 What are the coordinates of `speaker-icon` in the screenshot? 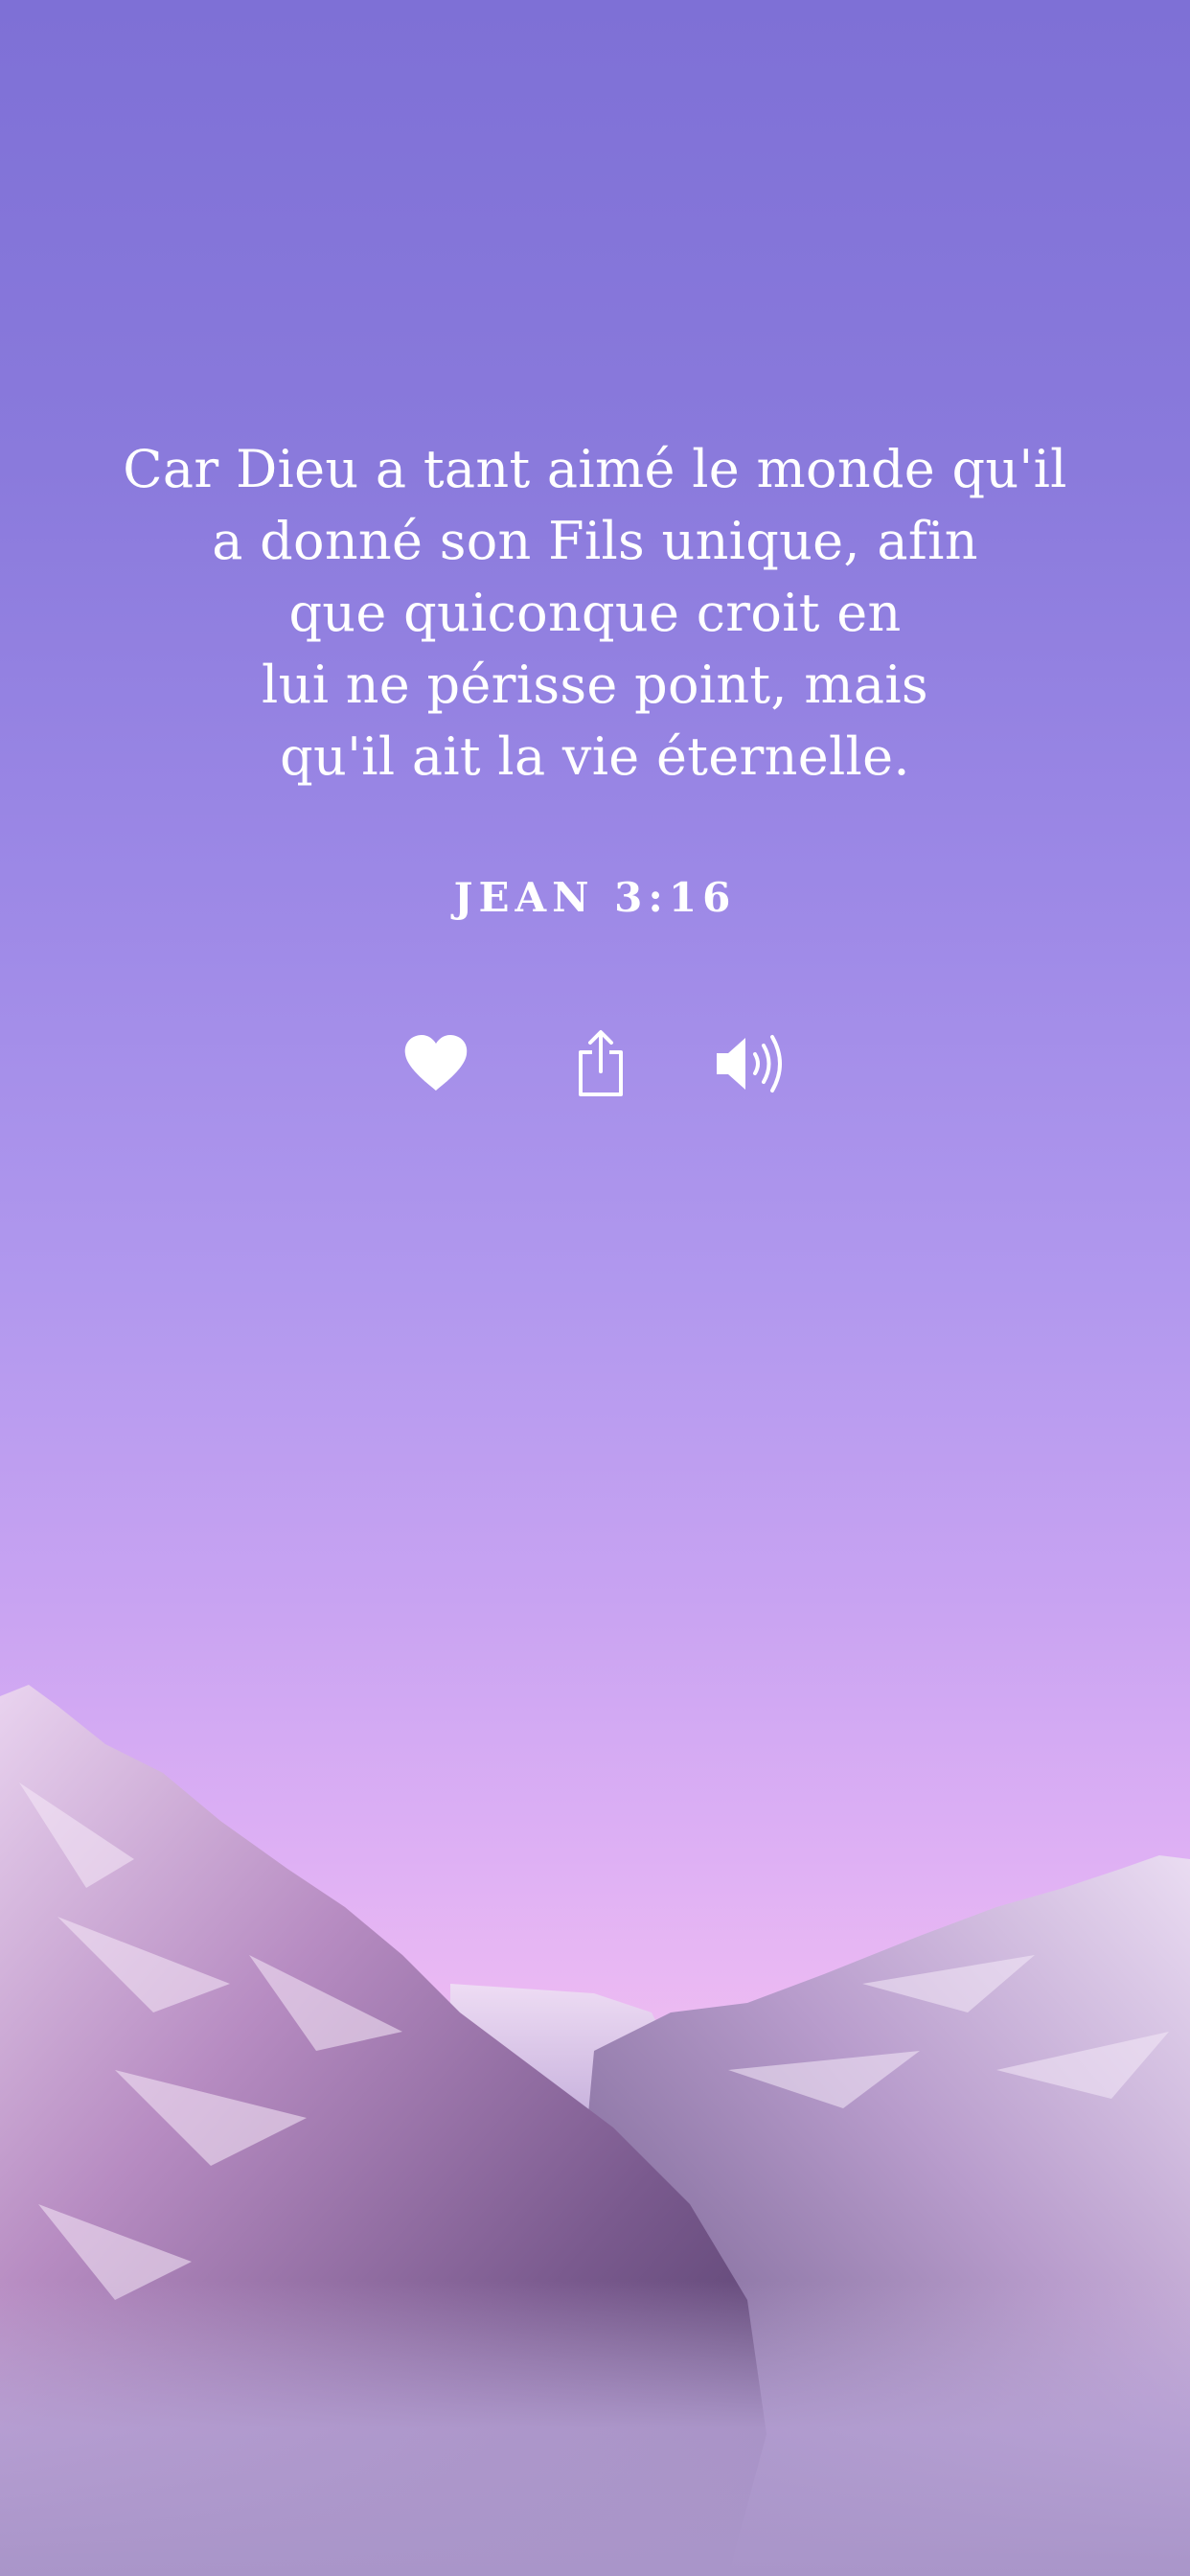 It's located at (749, 1063).